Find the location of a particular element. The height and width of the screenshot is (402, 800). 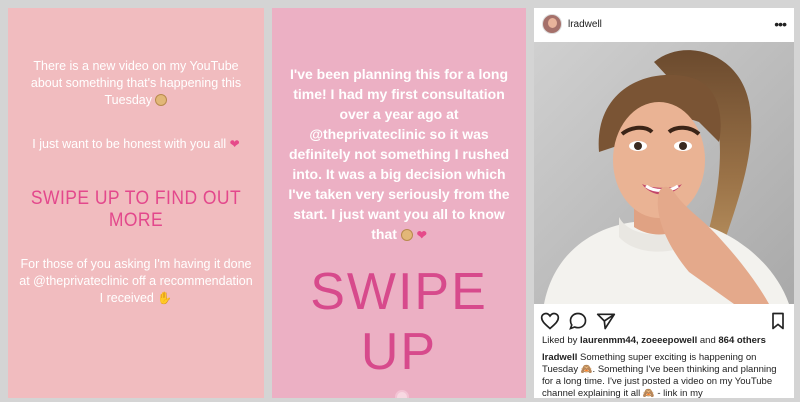

bookmark-icon is located at coordinates (778, 321).